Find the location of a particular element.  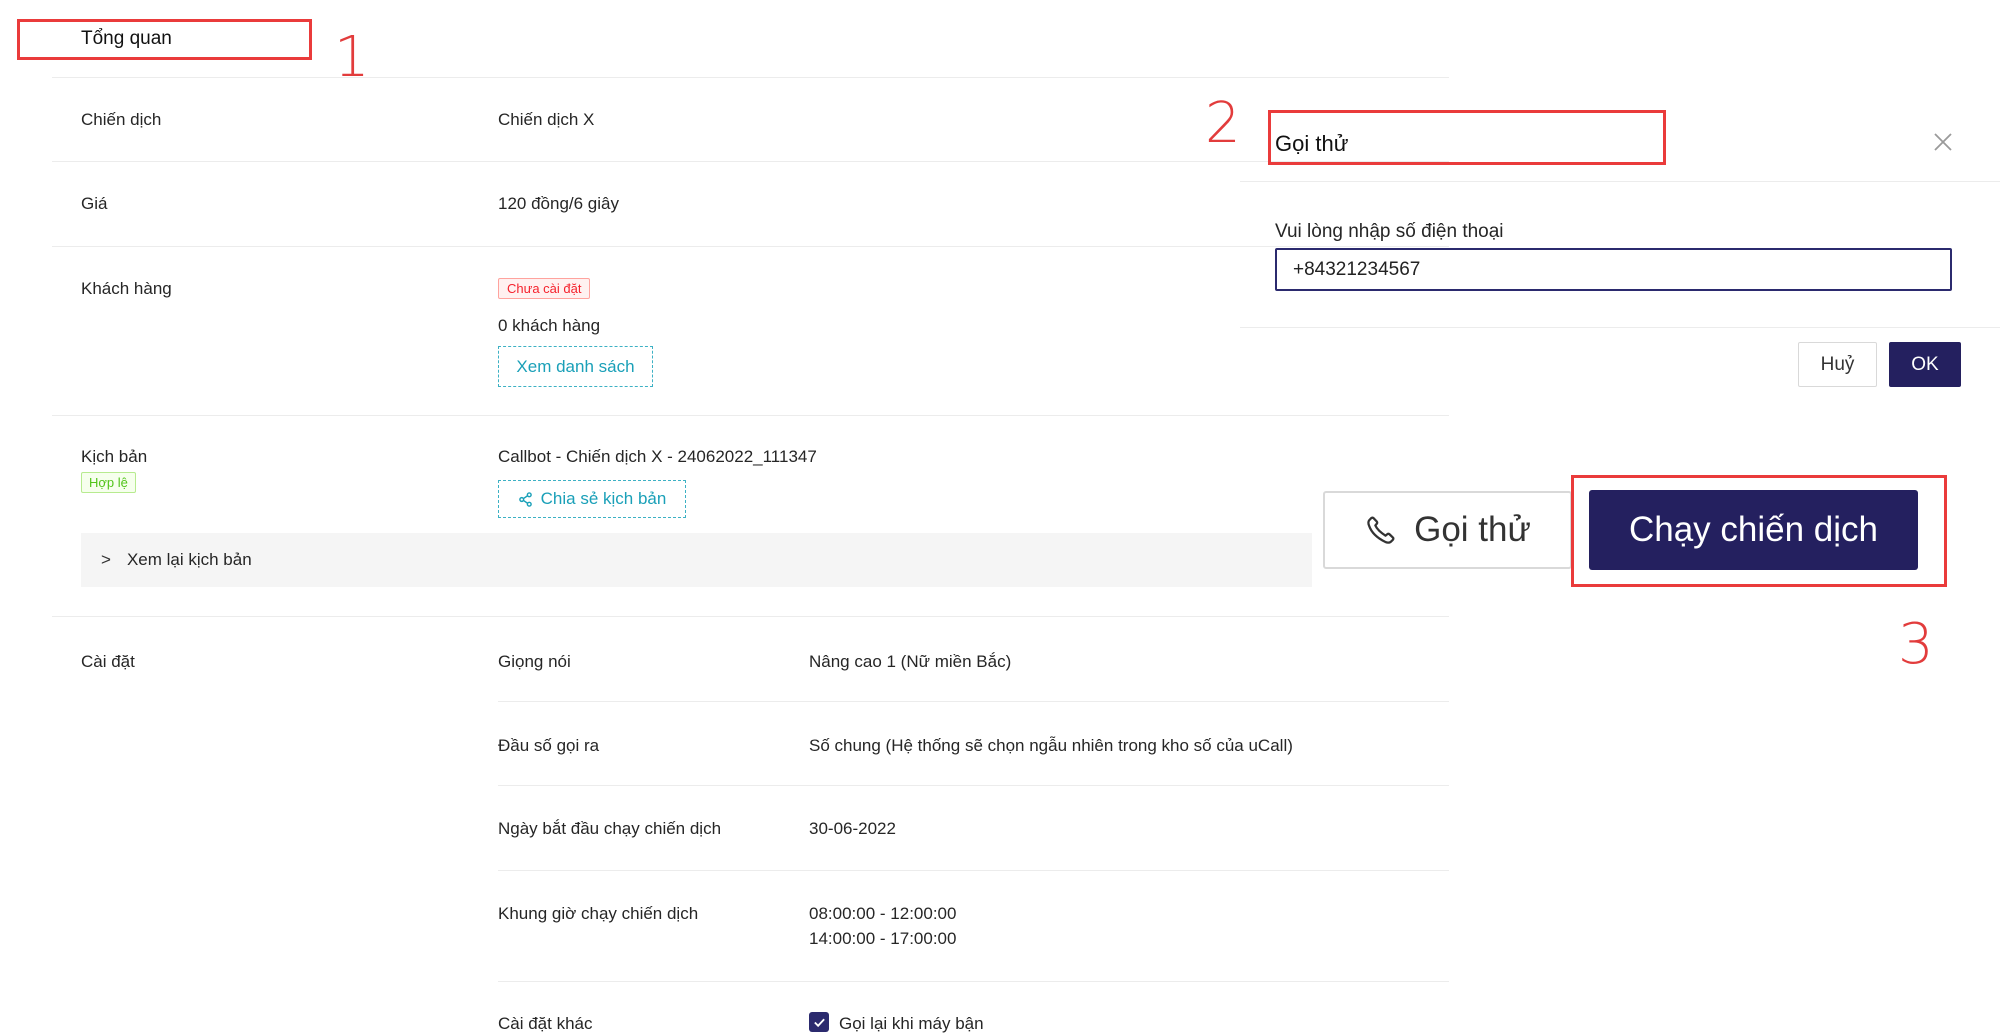

share-script-button: Chia sẻ kịch bản is located at coordinates (592, 499).